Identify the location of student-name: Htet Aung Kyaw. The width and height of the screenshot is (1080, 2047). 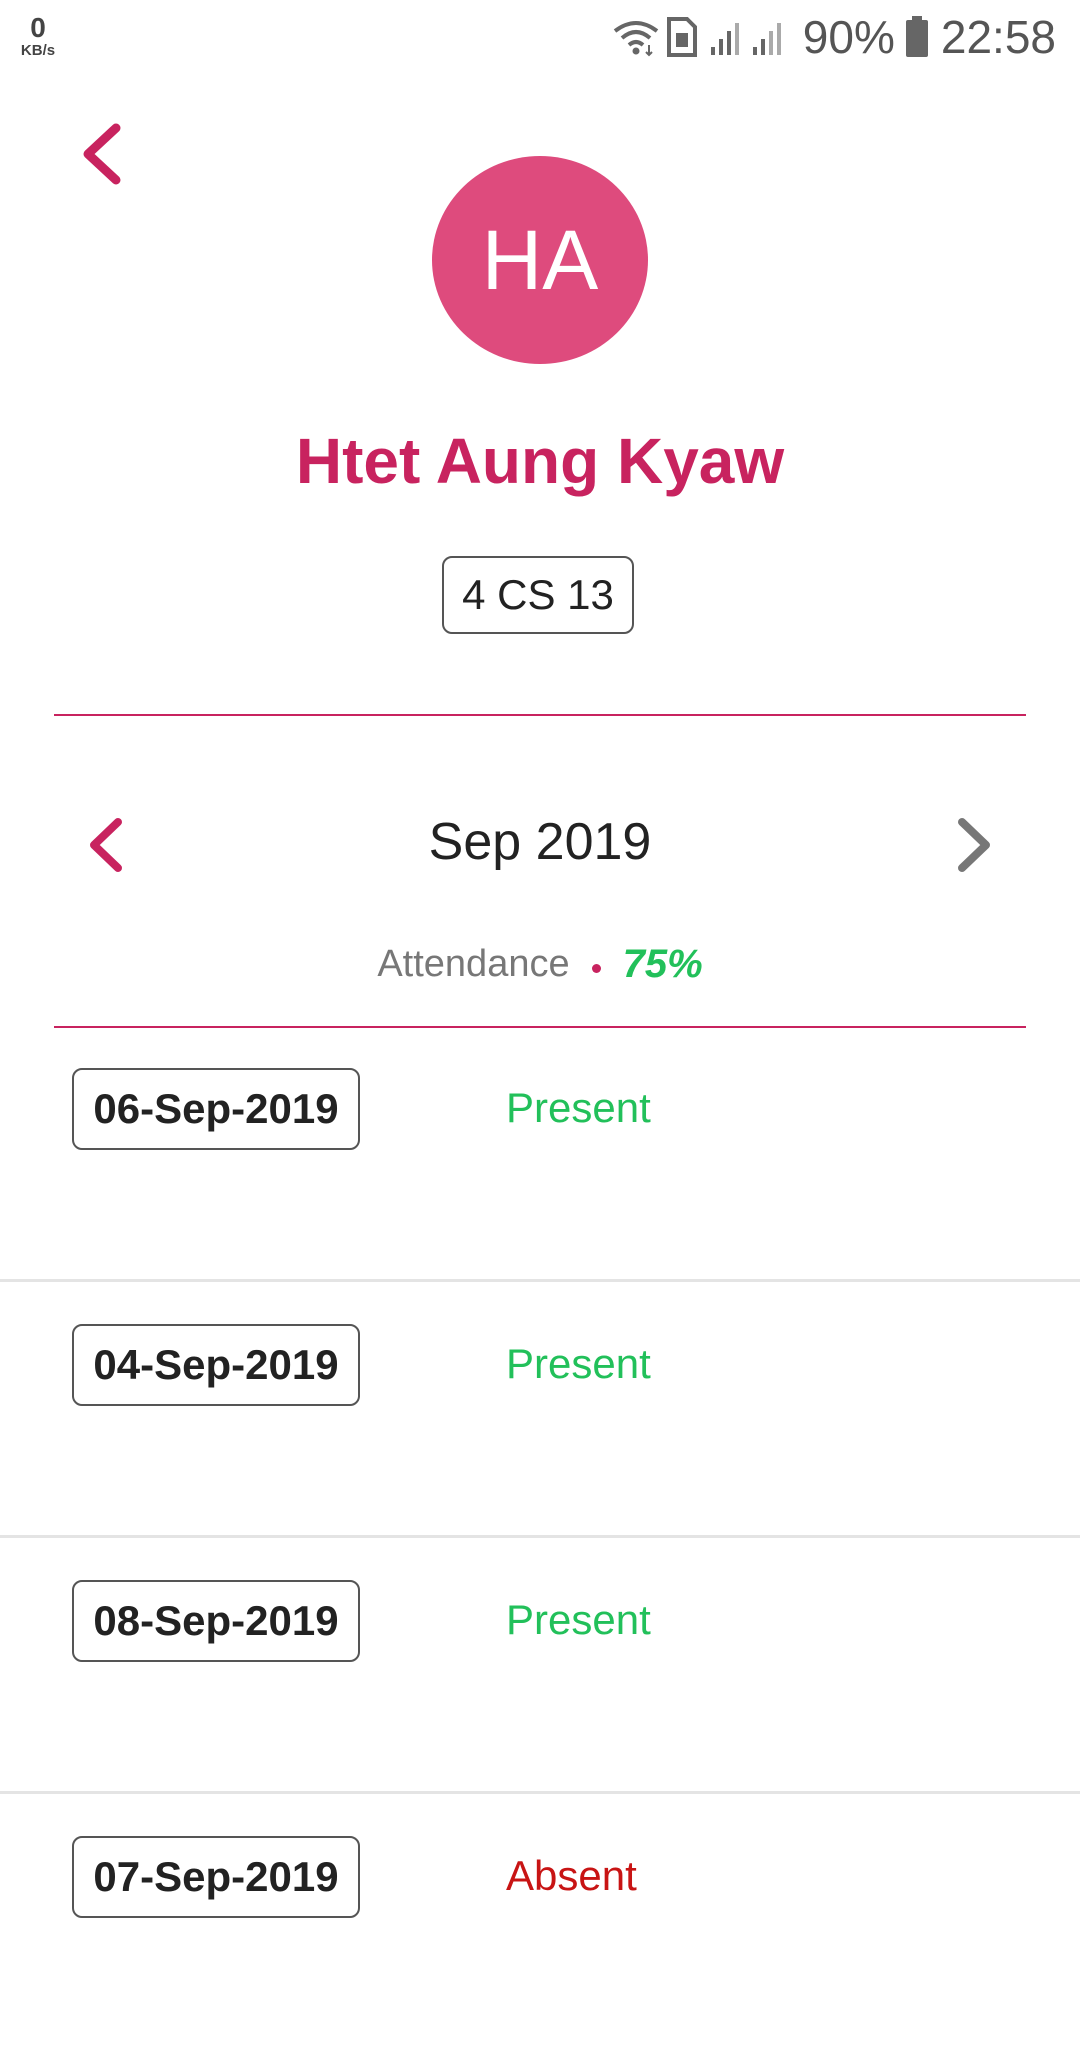
(540, 461).